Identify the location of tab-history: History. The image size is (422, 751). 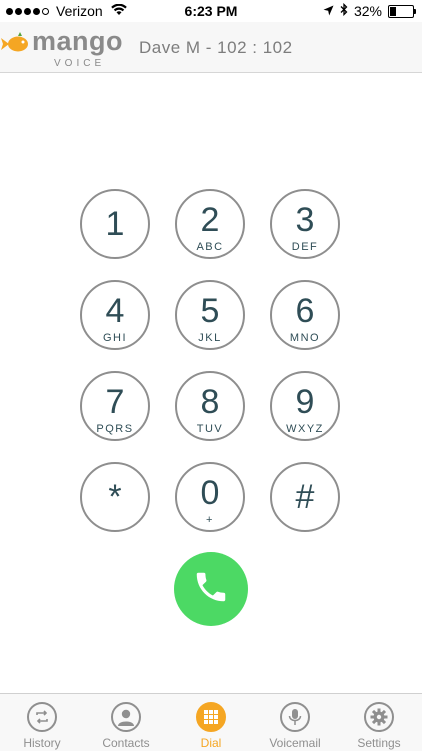
(42, 722).